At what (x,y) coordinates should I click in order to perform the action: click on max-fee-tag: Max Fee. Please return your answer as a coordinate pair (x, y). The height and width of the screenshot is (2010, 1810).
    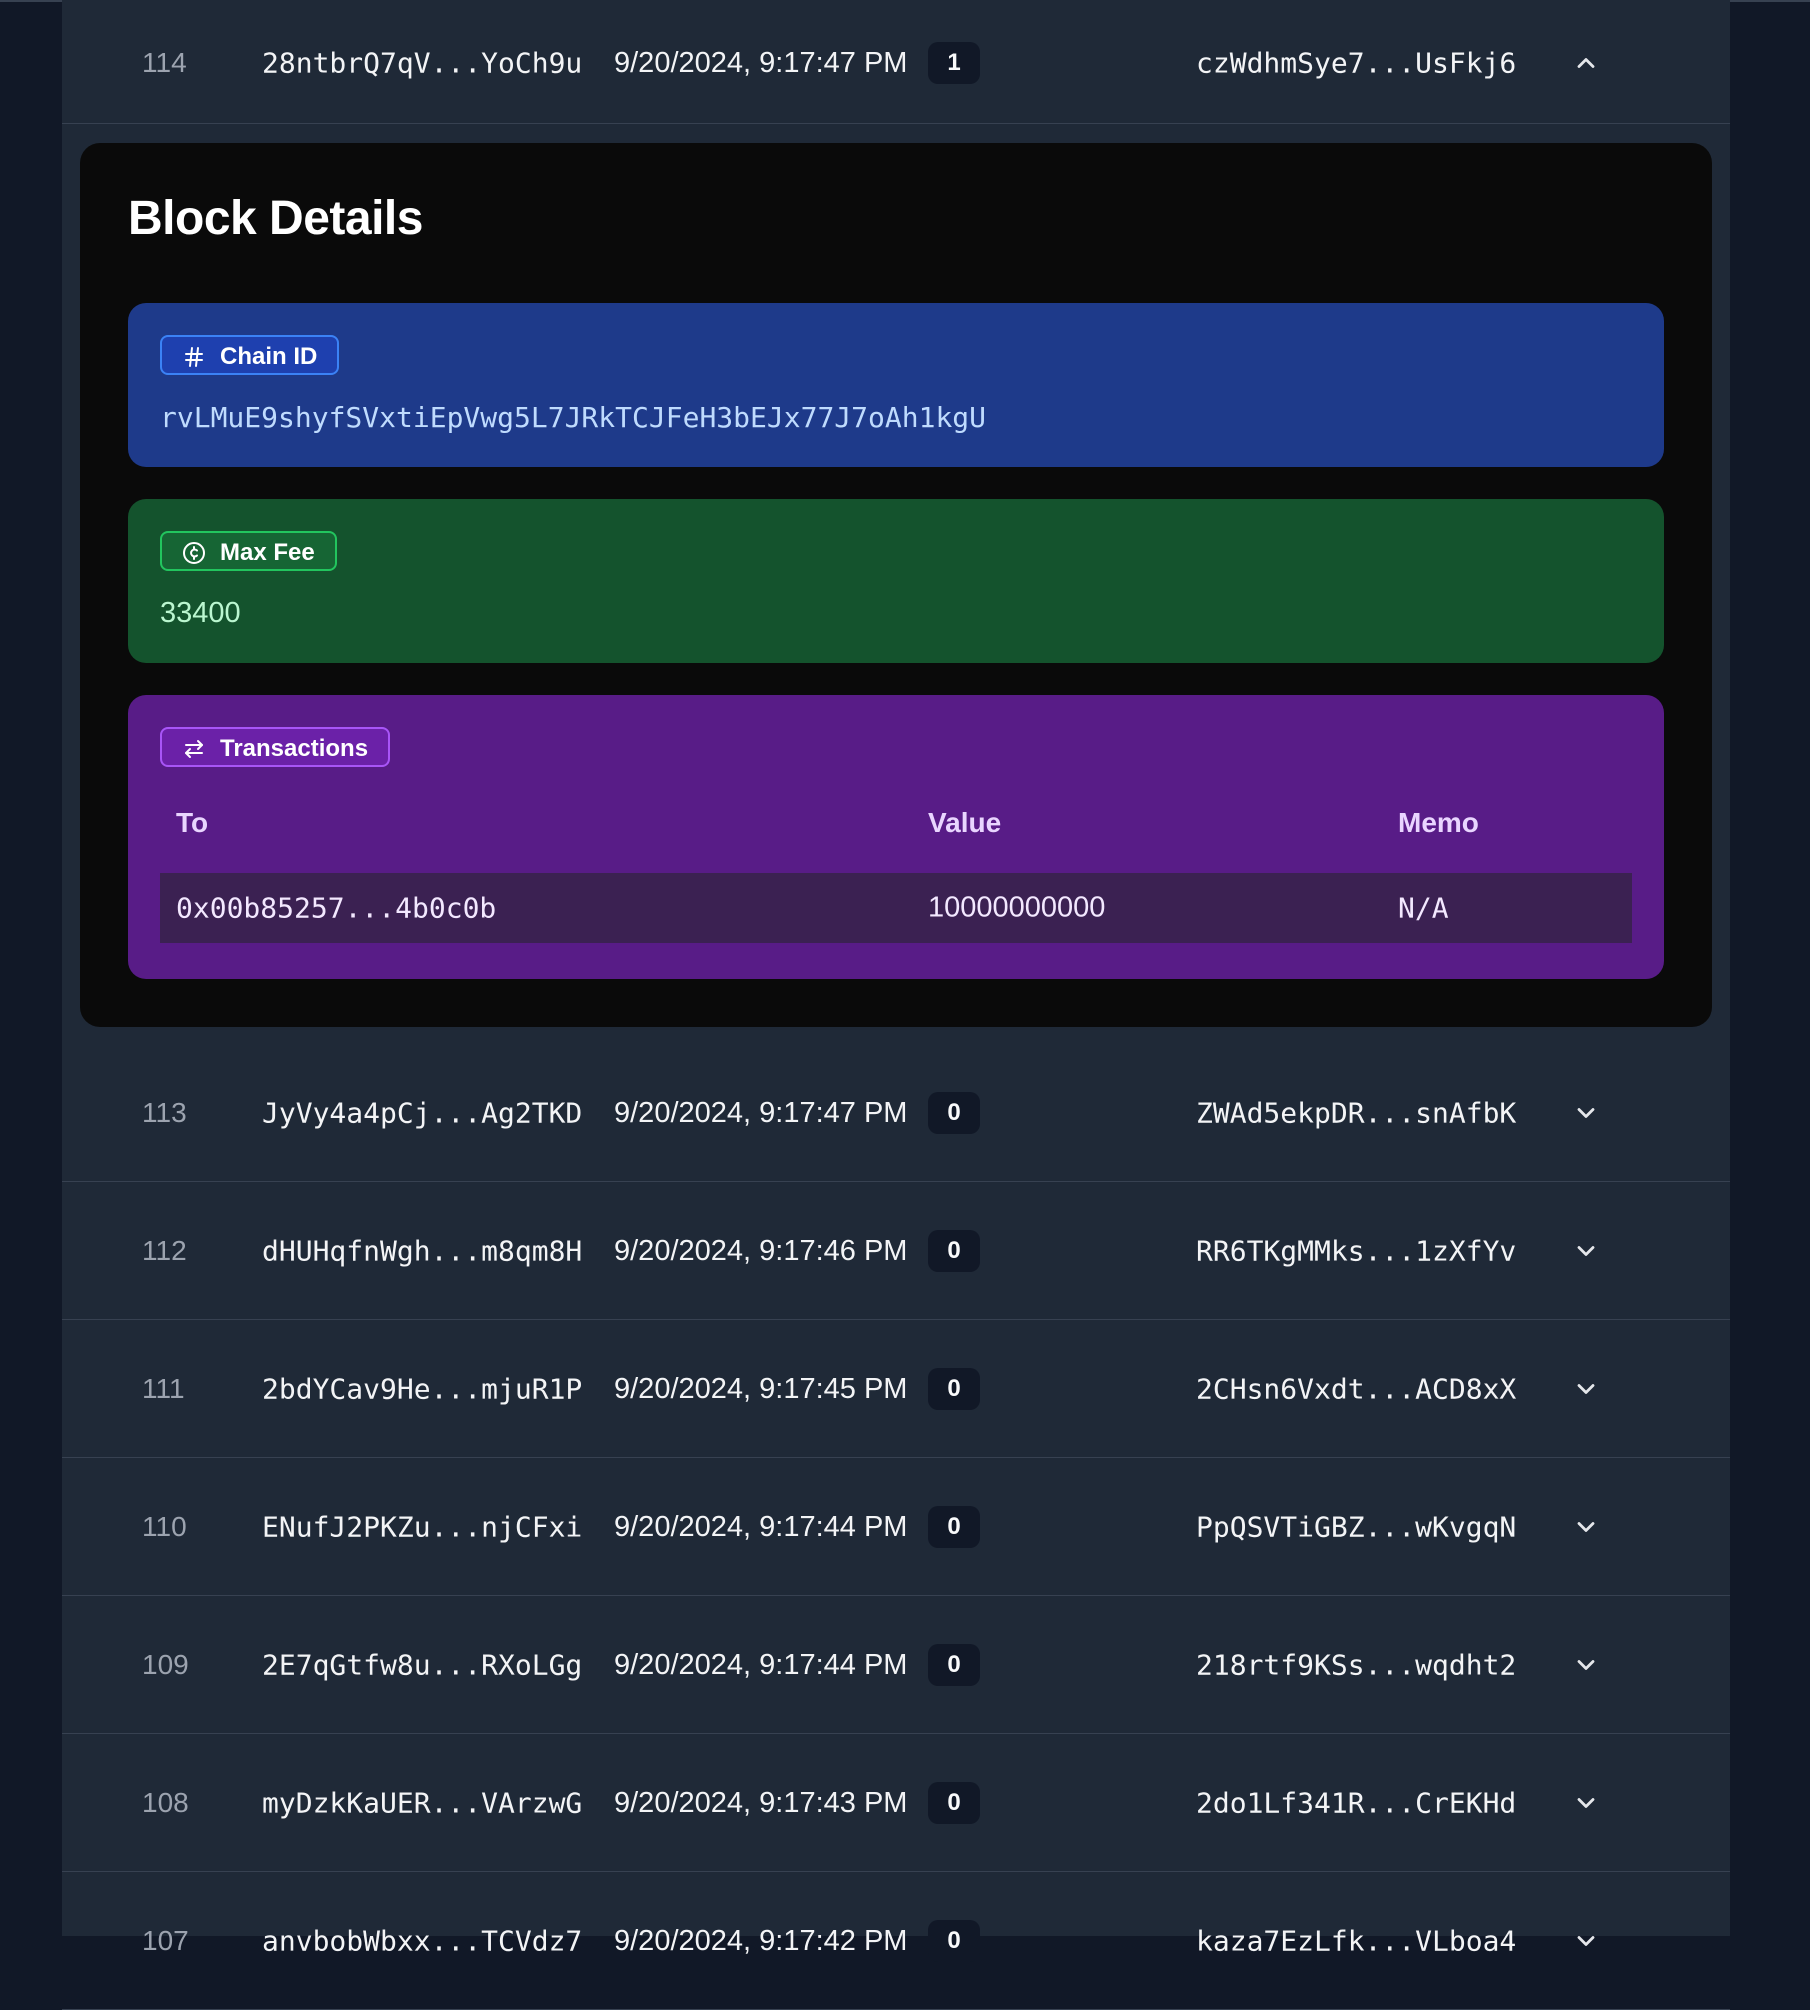
    Looking at the image, I should click on (248, 551).